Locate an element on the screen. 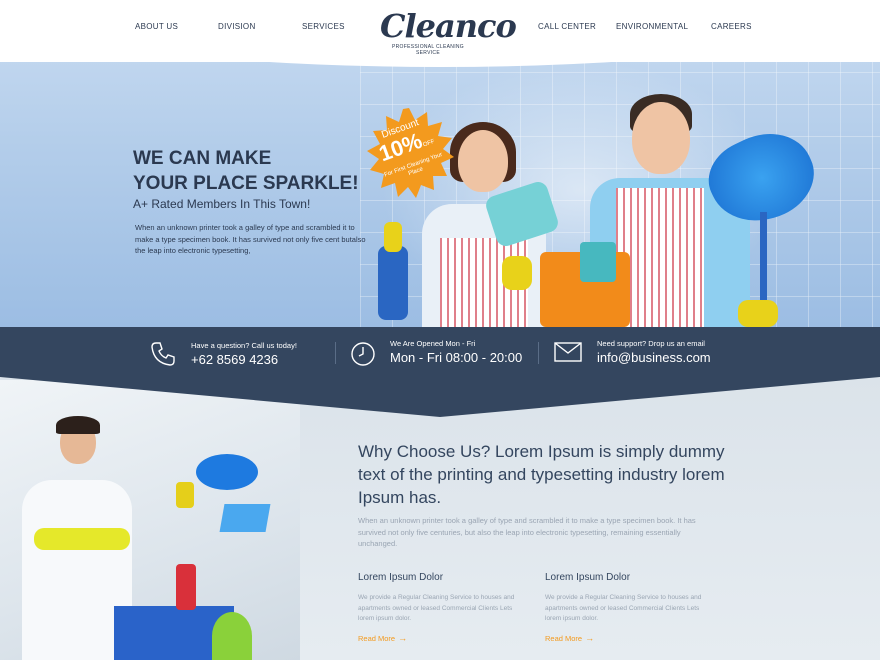 The width and height of the screenshot is (880, 660). feature-1-read-more-link: Read More → is located at coordinates (382, 638).